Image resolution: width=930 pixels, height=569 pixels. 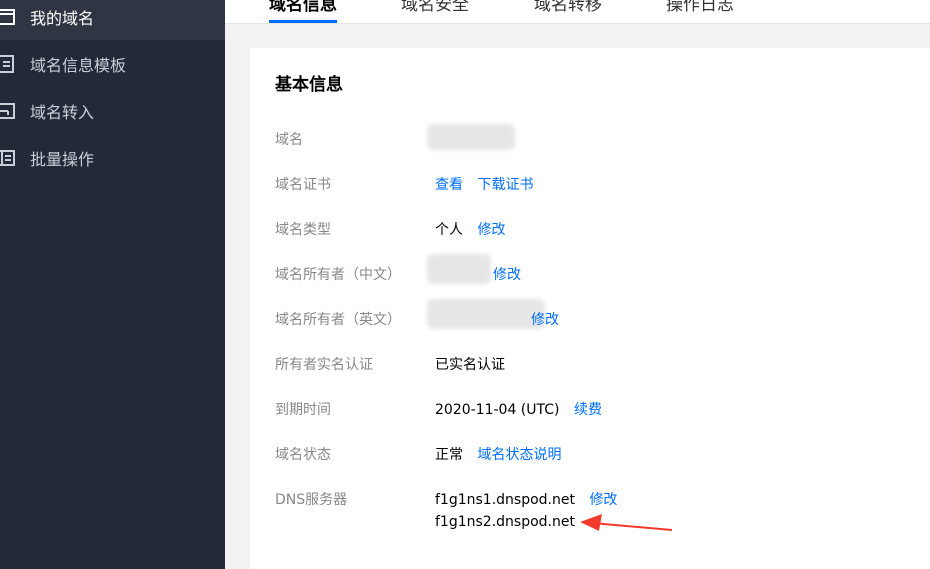 I want to click on sidebar-item-label: 批量操作, so click(x=62, y=159).